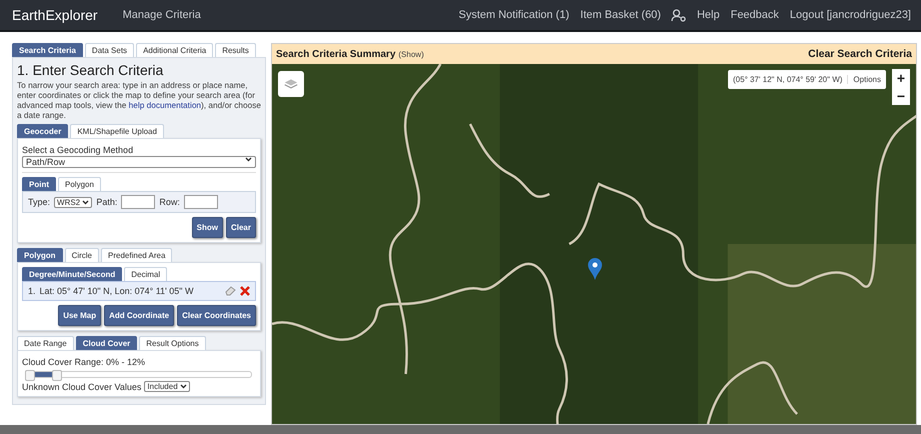 The width and height of the screenshot is (921, 434). I want to click on action-button: Use Map, so click(80, 315).